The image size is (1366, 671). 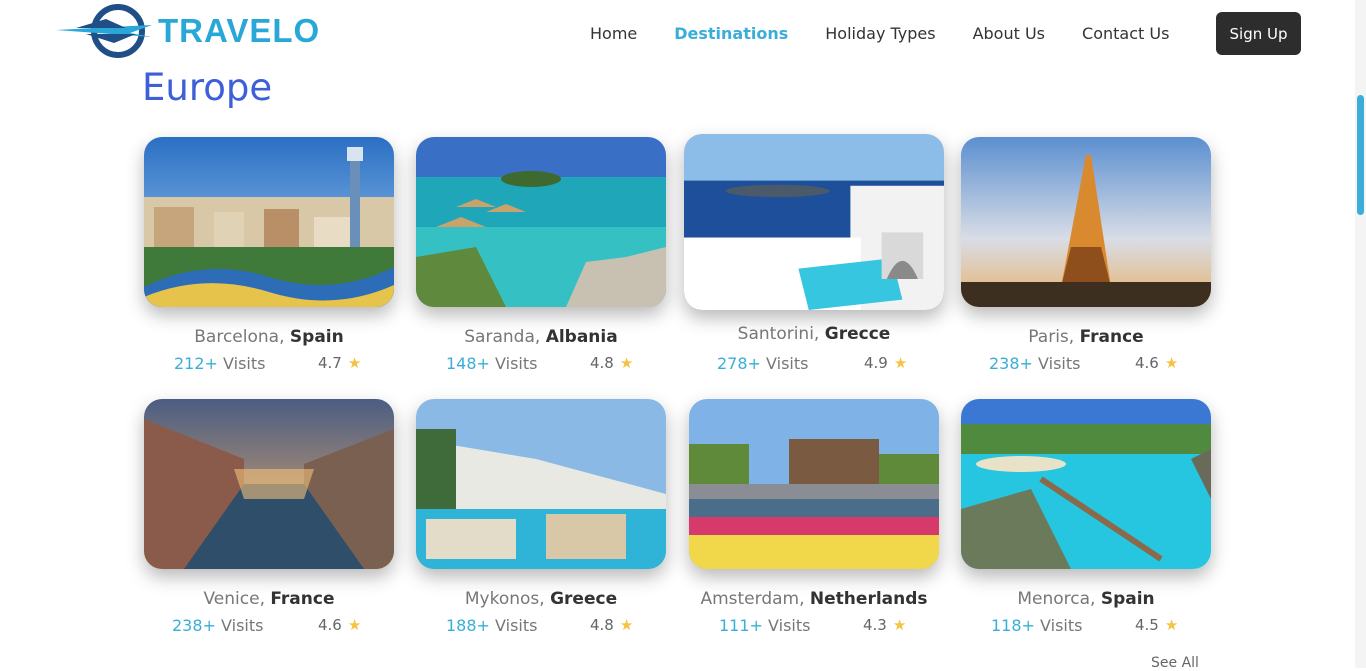 I want to click on mykonos-image, so click(x=541, y=484).